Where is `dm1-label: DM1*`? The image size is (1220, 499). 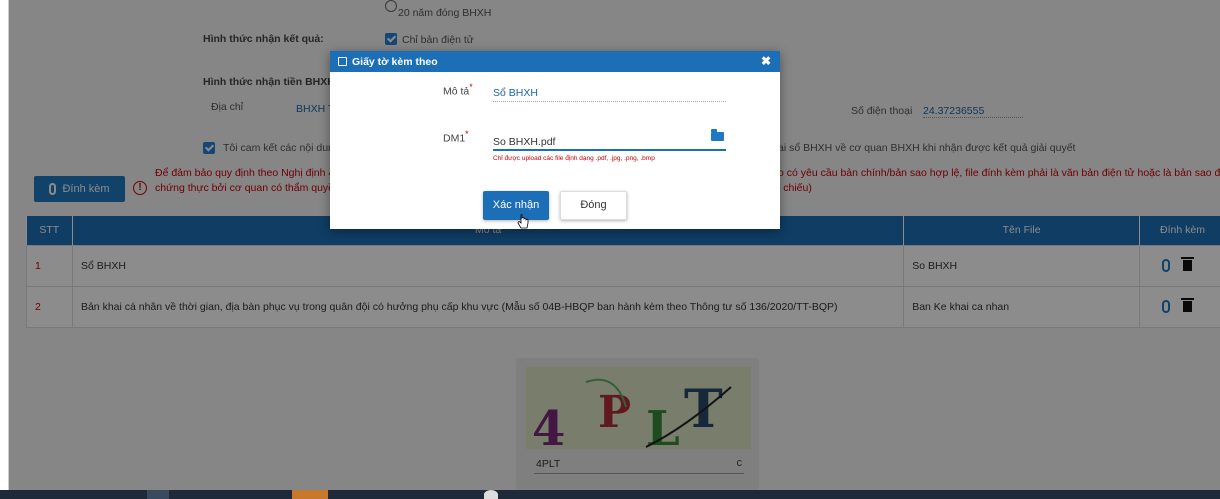 dm1-label: DM1* is located at coordinates (456, 137).